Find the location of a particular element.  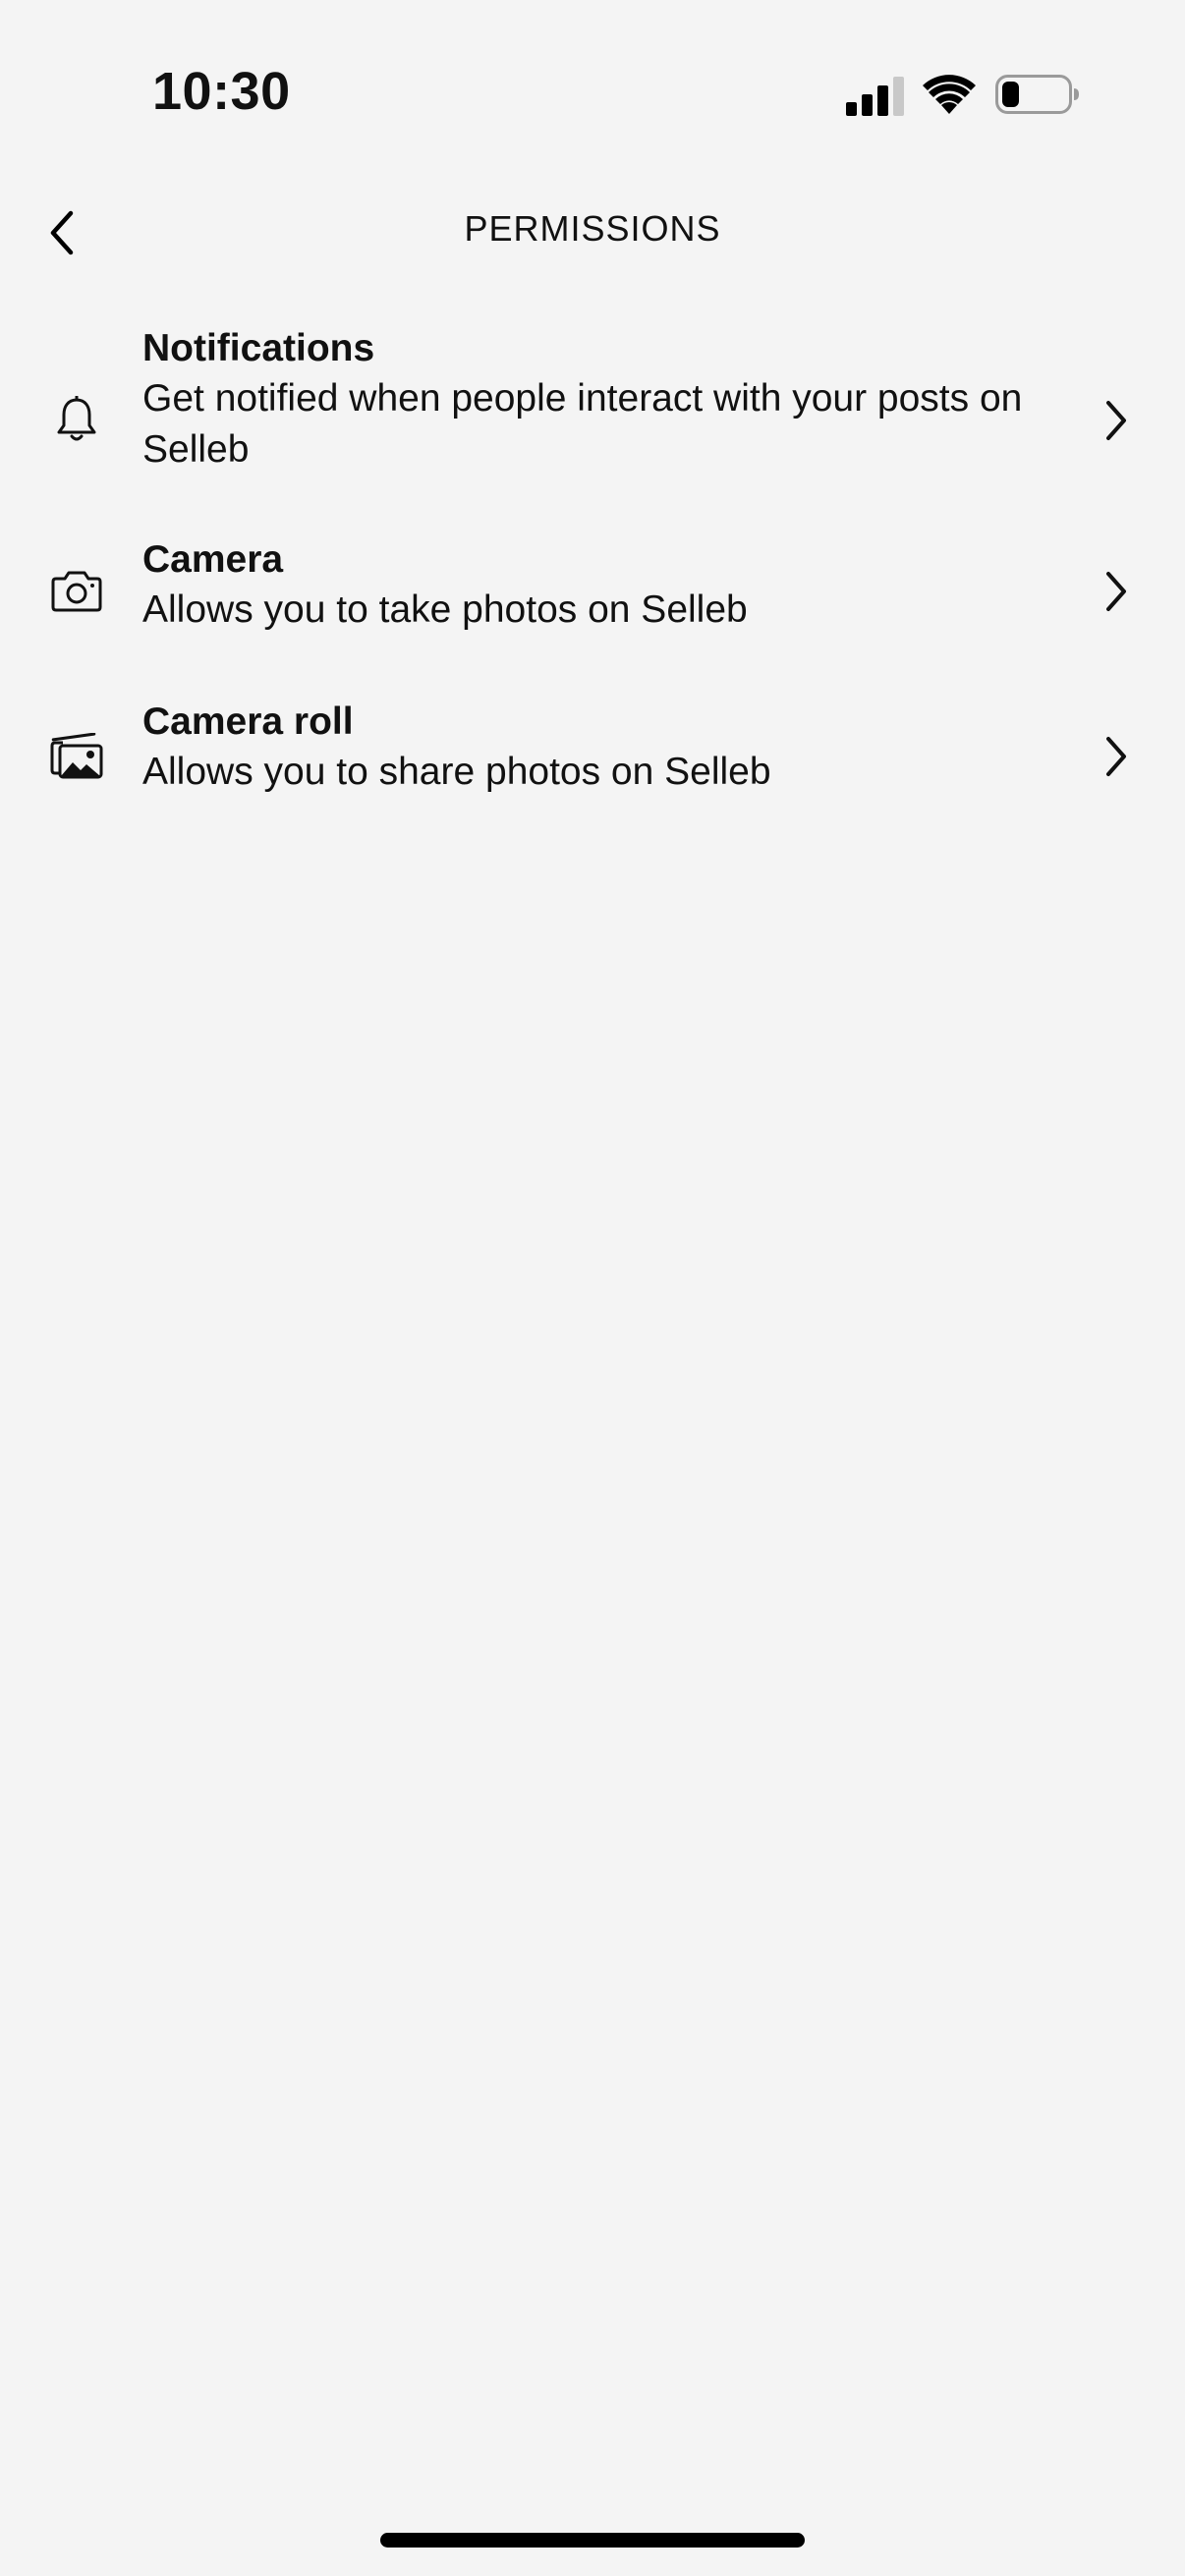

bell-icon is located at coordinates (76, 418).